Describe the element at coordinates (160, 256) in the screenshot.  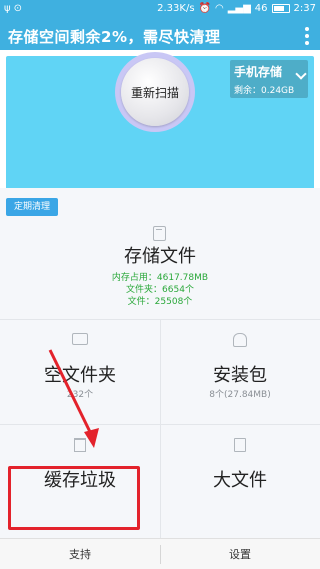
I see `storage-files-title: 存储文件` at that location.